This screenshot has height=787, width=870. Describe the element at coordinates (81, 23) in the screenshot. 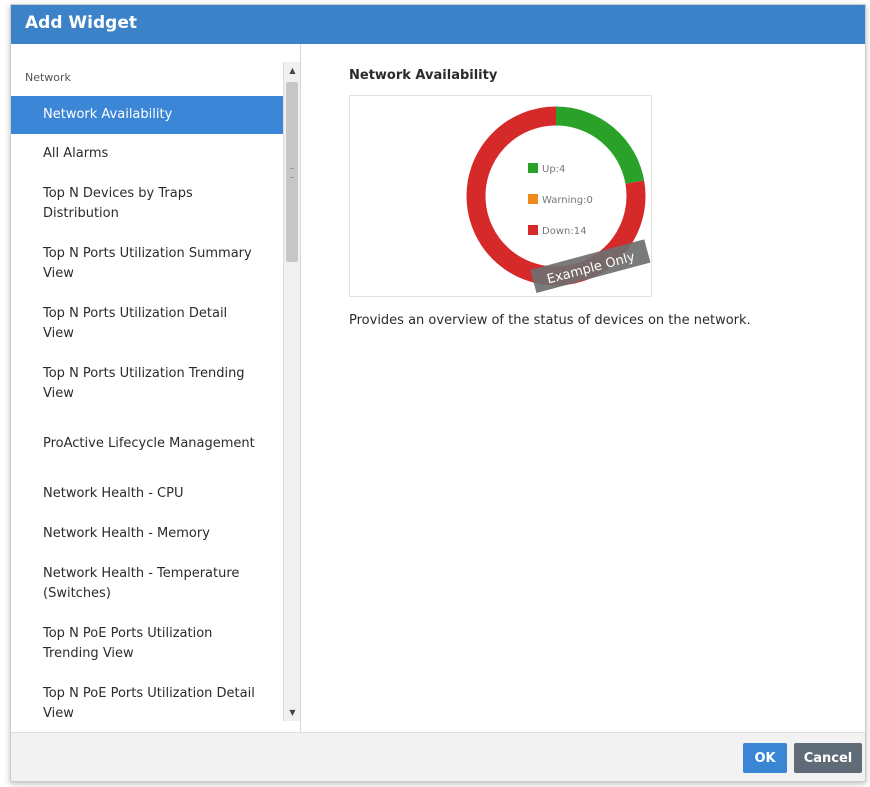

I see `dialog-title: Add Widget` at that location.